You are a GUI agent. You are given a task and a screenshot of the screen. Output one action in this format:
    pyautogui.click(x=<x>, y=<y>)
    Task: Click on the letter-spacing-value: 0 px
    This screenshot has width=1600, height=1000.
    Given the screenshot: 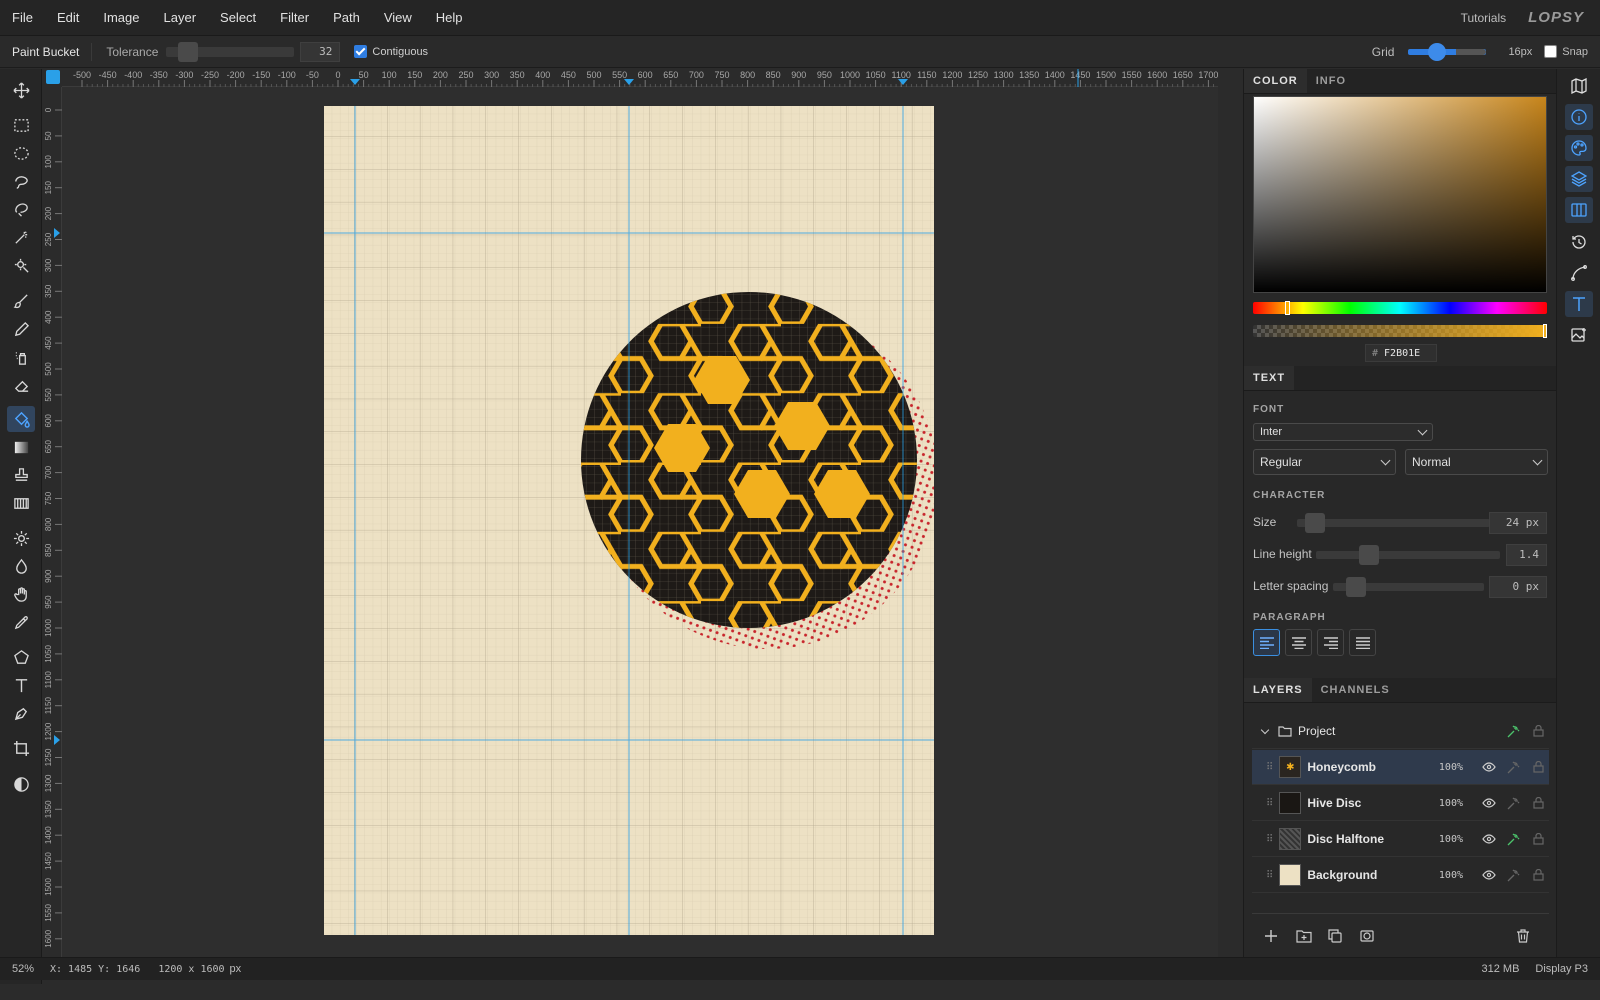 What is the action you would take?
    pyautogui.click(x=1518, y=587)
    